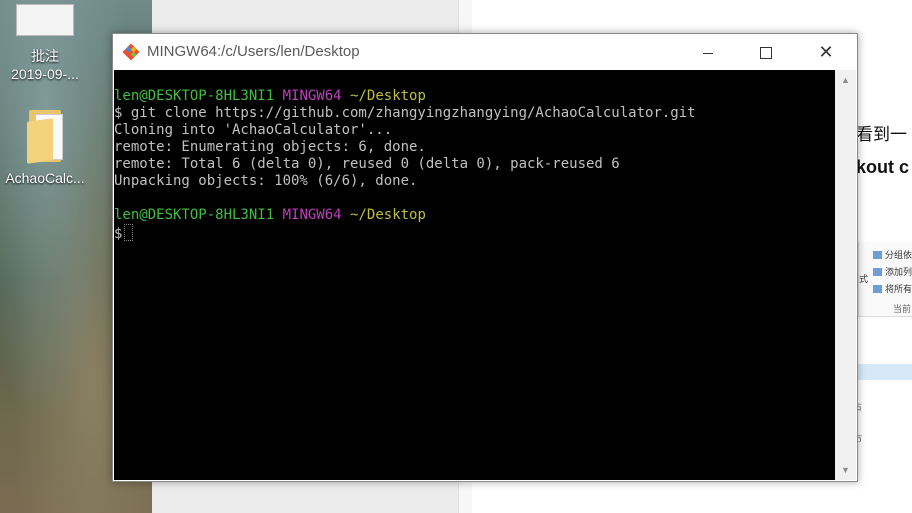 Image resolution: width=912 pixels, height=513 pixels. Describe the element at coordinates (892, 271) in the screenshot. I see `ribbon-item-add-column: 添加列` at that location.